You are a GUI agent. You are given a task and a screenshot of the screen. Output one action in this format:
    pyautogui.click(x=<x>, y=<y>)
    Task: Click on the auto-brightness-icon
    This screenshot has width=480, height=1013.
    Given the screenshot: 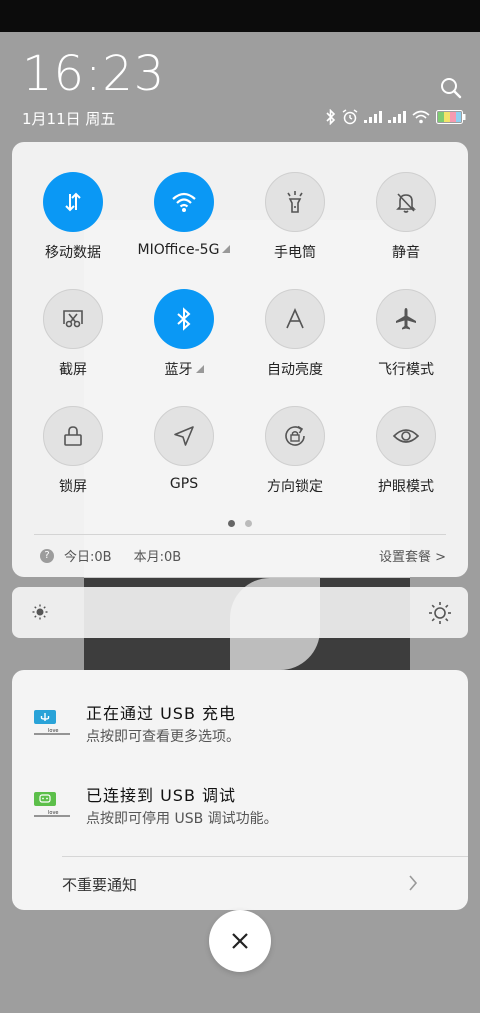 What is the action you would take?
    pyautogui.click(x=295, y=318)
    